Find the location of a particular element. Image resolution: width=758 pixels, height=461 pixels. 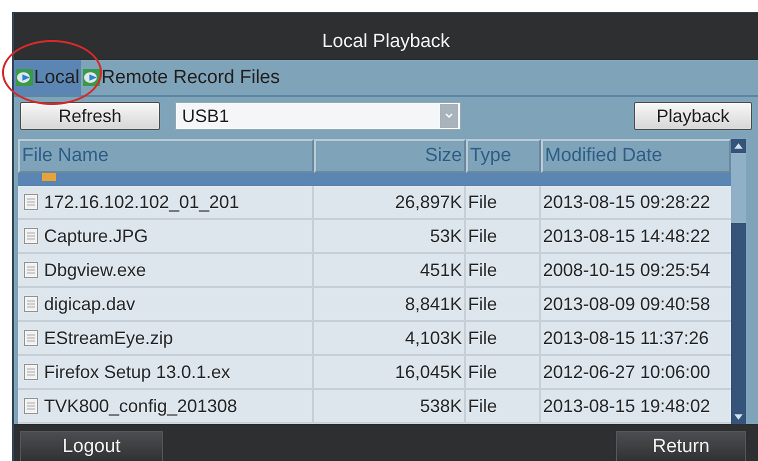

table-cell: 2013-08-15 11:37:26 is located at coordinates (626, 338).